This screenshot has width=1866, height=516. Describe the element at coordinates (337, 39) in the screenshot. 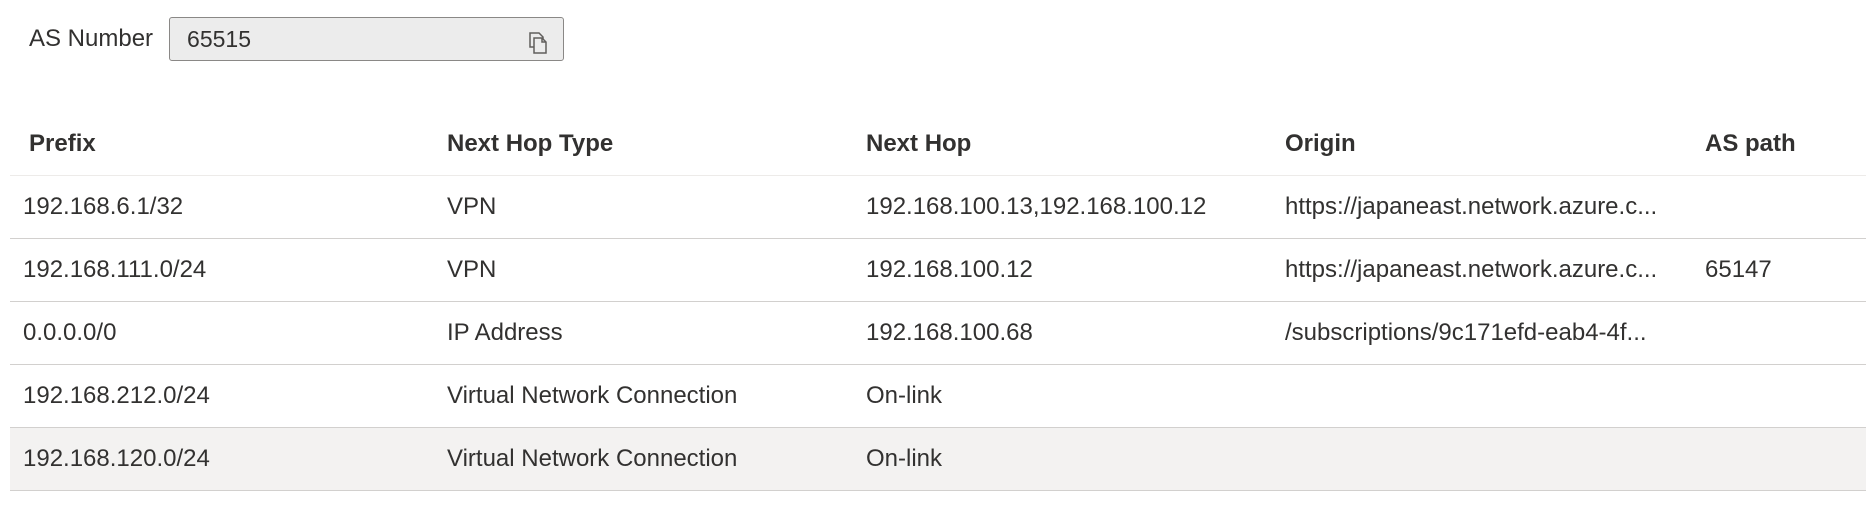

I see `as-number-input` at that location.